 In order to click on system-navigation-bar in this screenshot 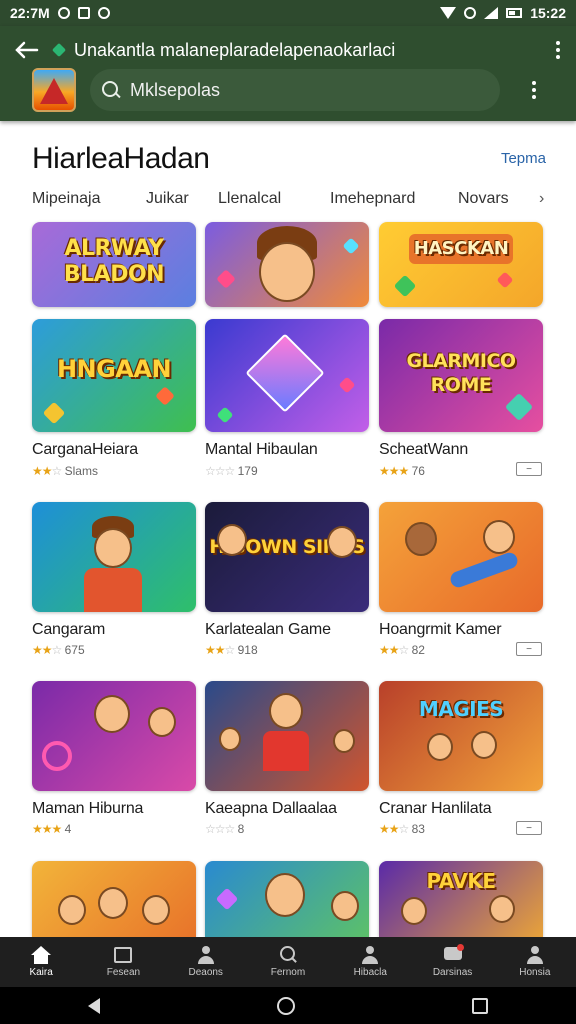, I will do `click(288, 1005)`.